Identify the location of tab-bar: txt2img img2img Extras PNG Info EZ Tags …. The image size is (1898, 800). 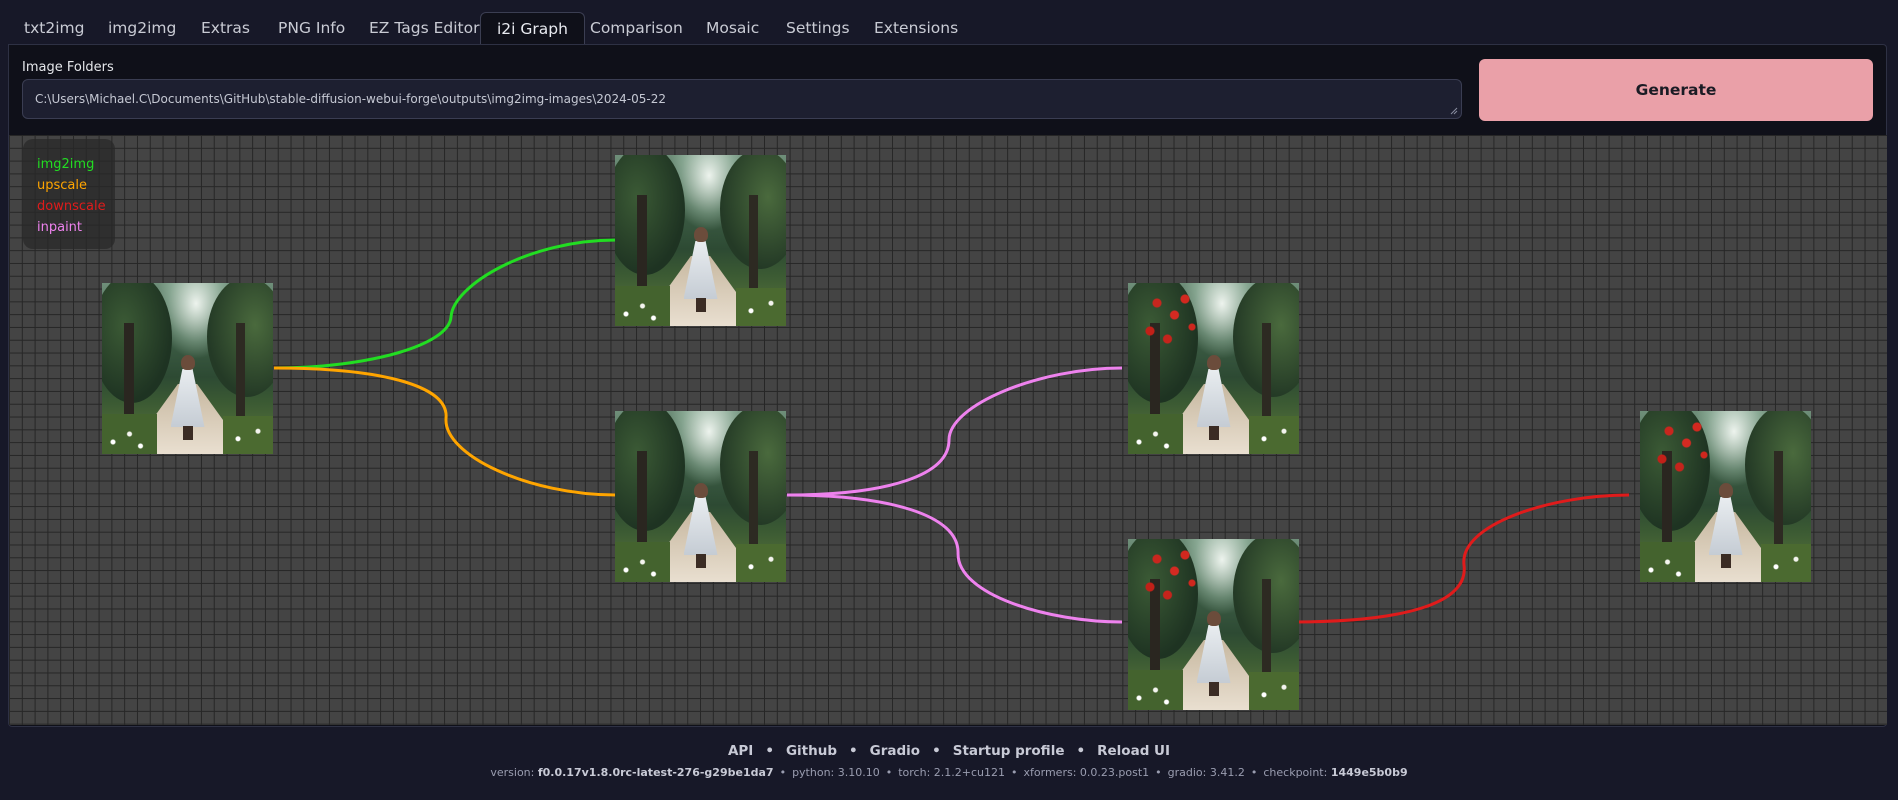
(948, 29).